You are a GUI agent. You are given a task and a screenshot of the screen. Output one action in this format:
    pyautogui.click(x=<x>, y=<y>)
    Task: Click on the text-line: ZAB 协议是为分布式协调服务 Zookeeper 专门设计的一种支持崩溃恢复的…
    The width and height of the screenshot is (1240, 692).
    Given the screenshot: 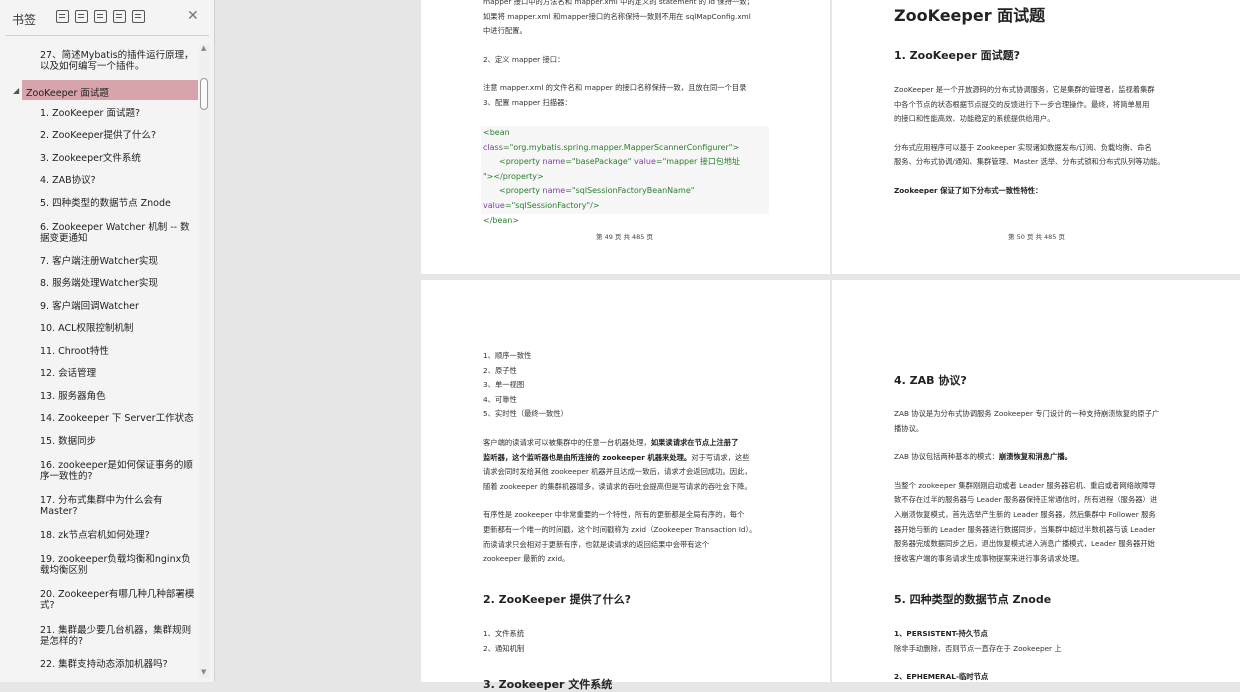 What is the action you would take?
    pyautogui.click(x=1027, y=413)
    